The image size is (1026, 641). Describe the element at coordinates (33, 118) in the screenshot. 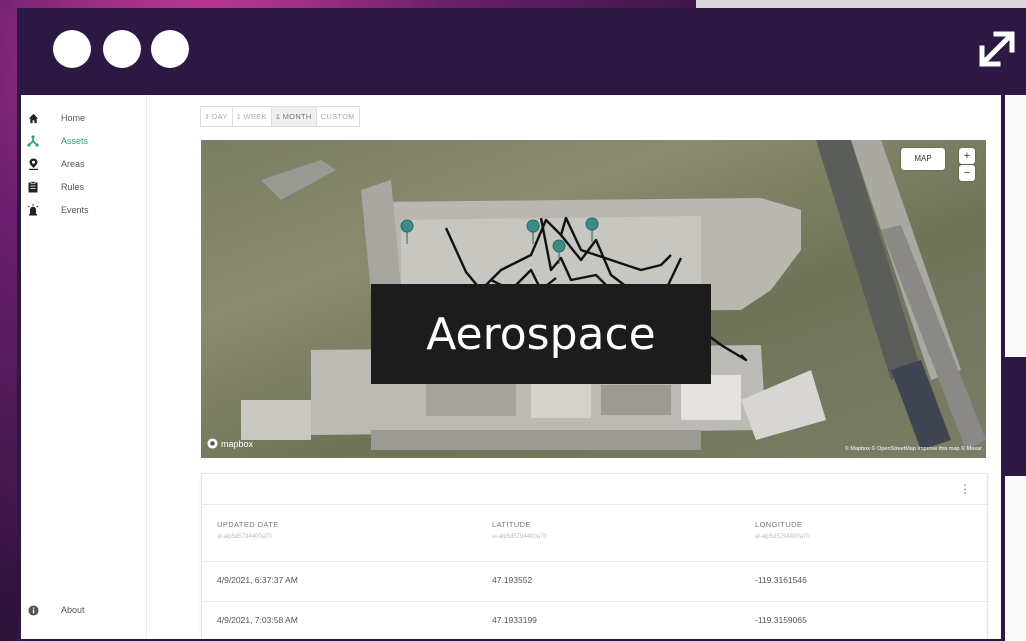

I see `home-icon` at that location.